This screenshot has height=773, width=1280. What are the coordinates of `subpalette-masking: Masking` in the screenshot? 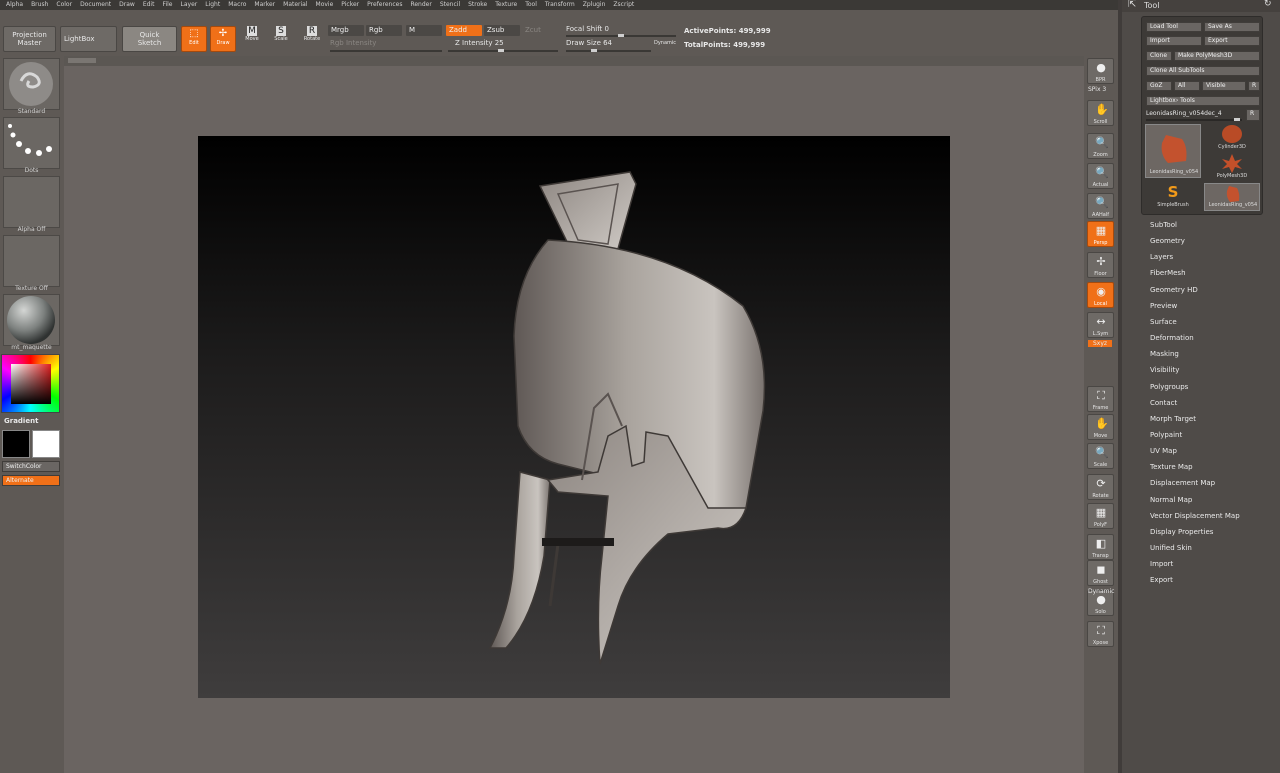 It's located at (1164, 354).